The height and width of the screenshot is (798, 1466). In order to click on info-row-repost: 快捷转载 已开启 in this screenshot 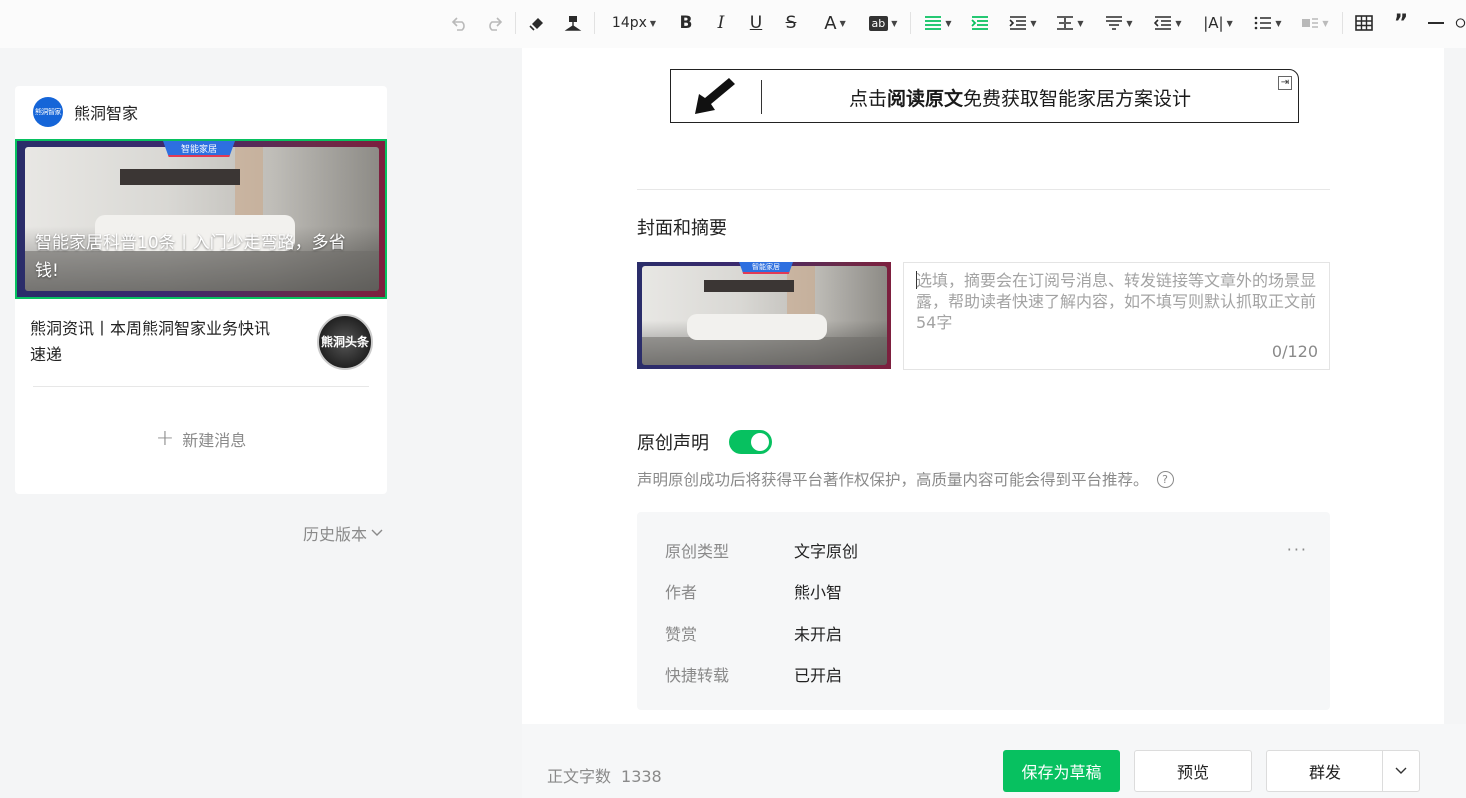, I will do `click(754, 675)`.